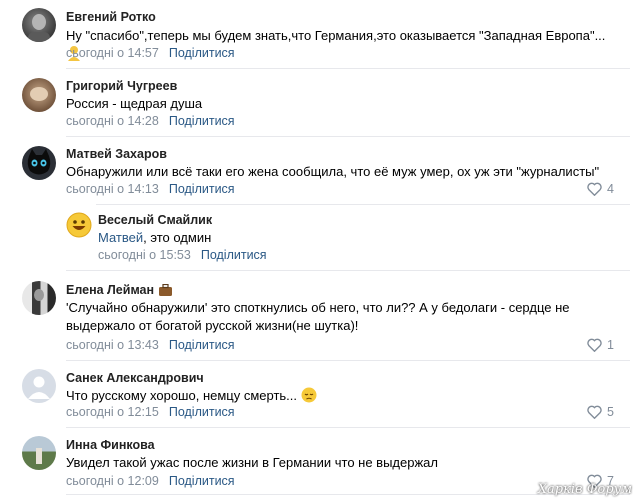 The width and height of the screenshot is (640, 499). I want to click on comment-meta: сьогодні о 12:09 Поділитися, so click(150, 481).